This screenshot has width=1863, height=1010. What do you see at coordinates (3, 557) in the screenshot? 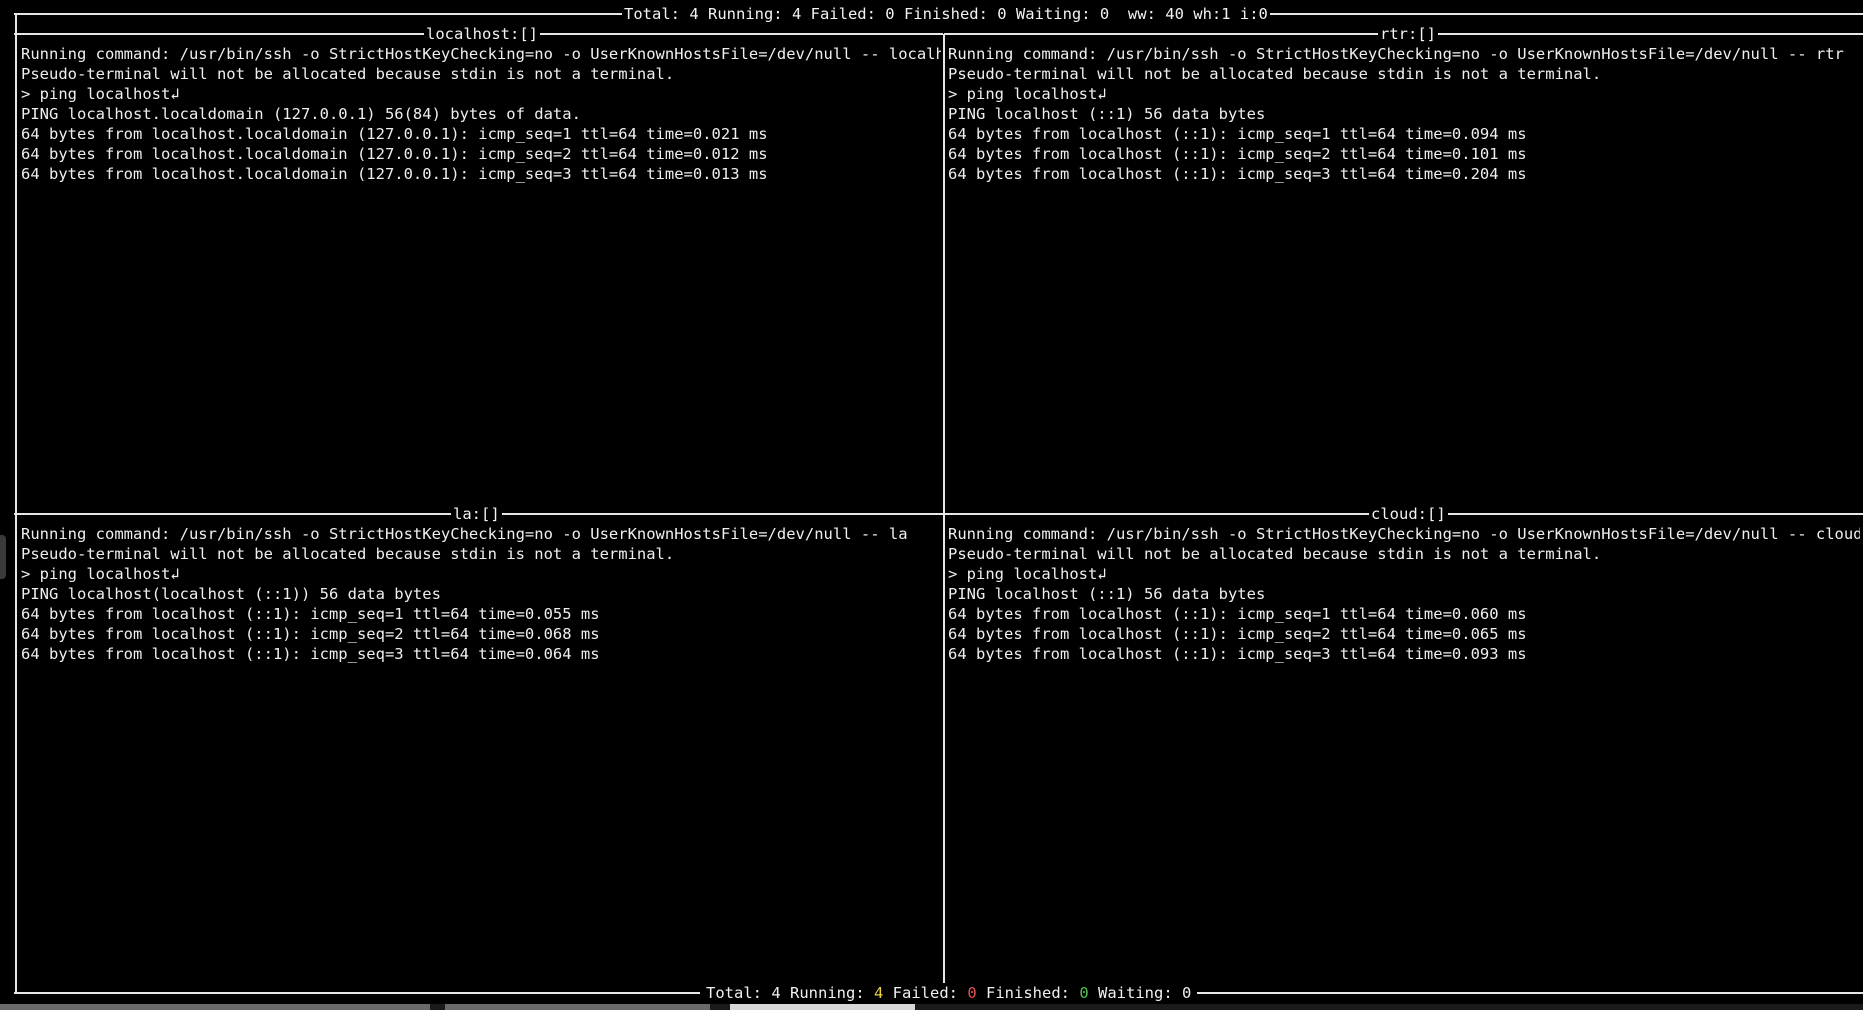
I see `side-drag-handle` at bounding box center [3, 557].